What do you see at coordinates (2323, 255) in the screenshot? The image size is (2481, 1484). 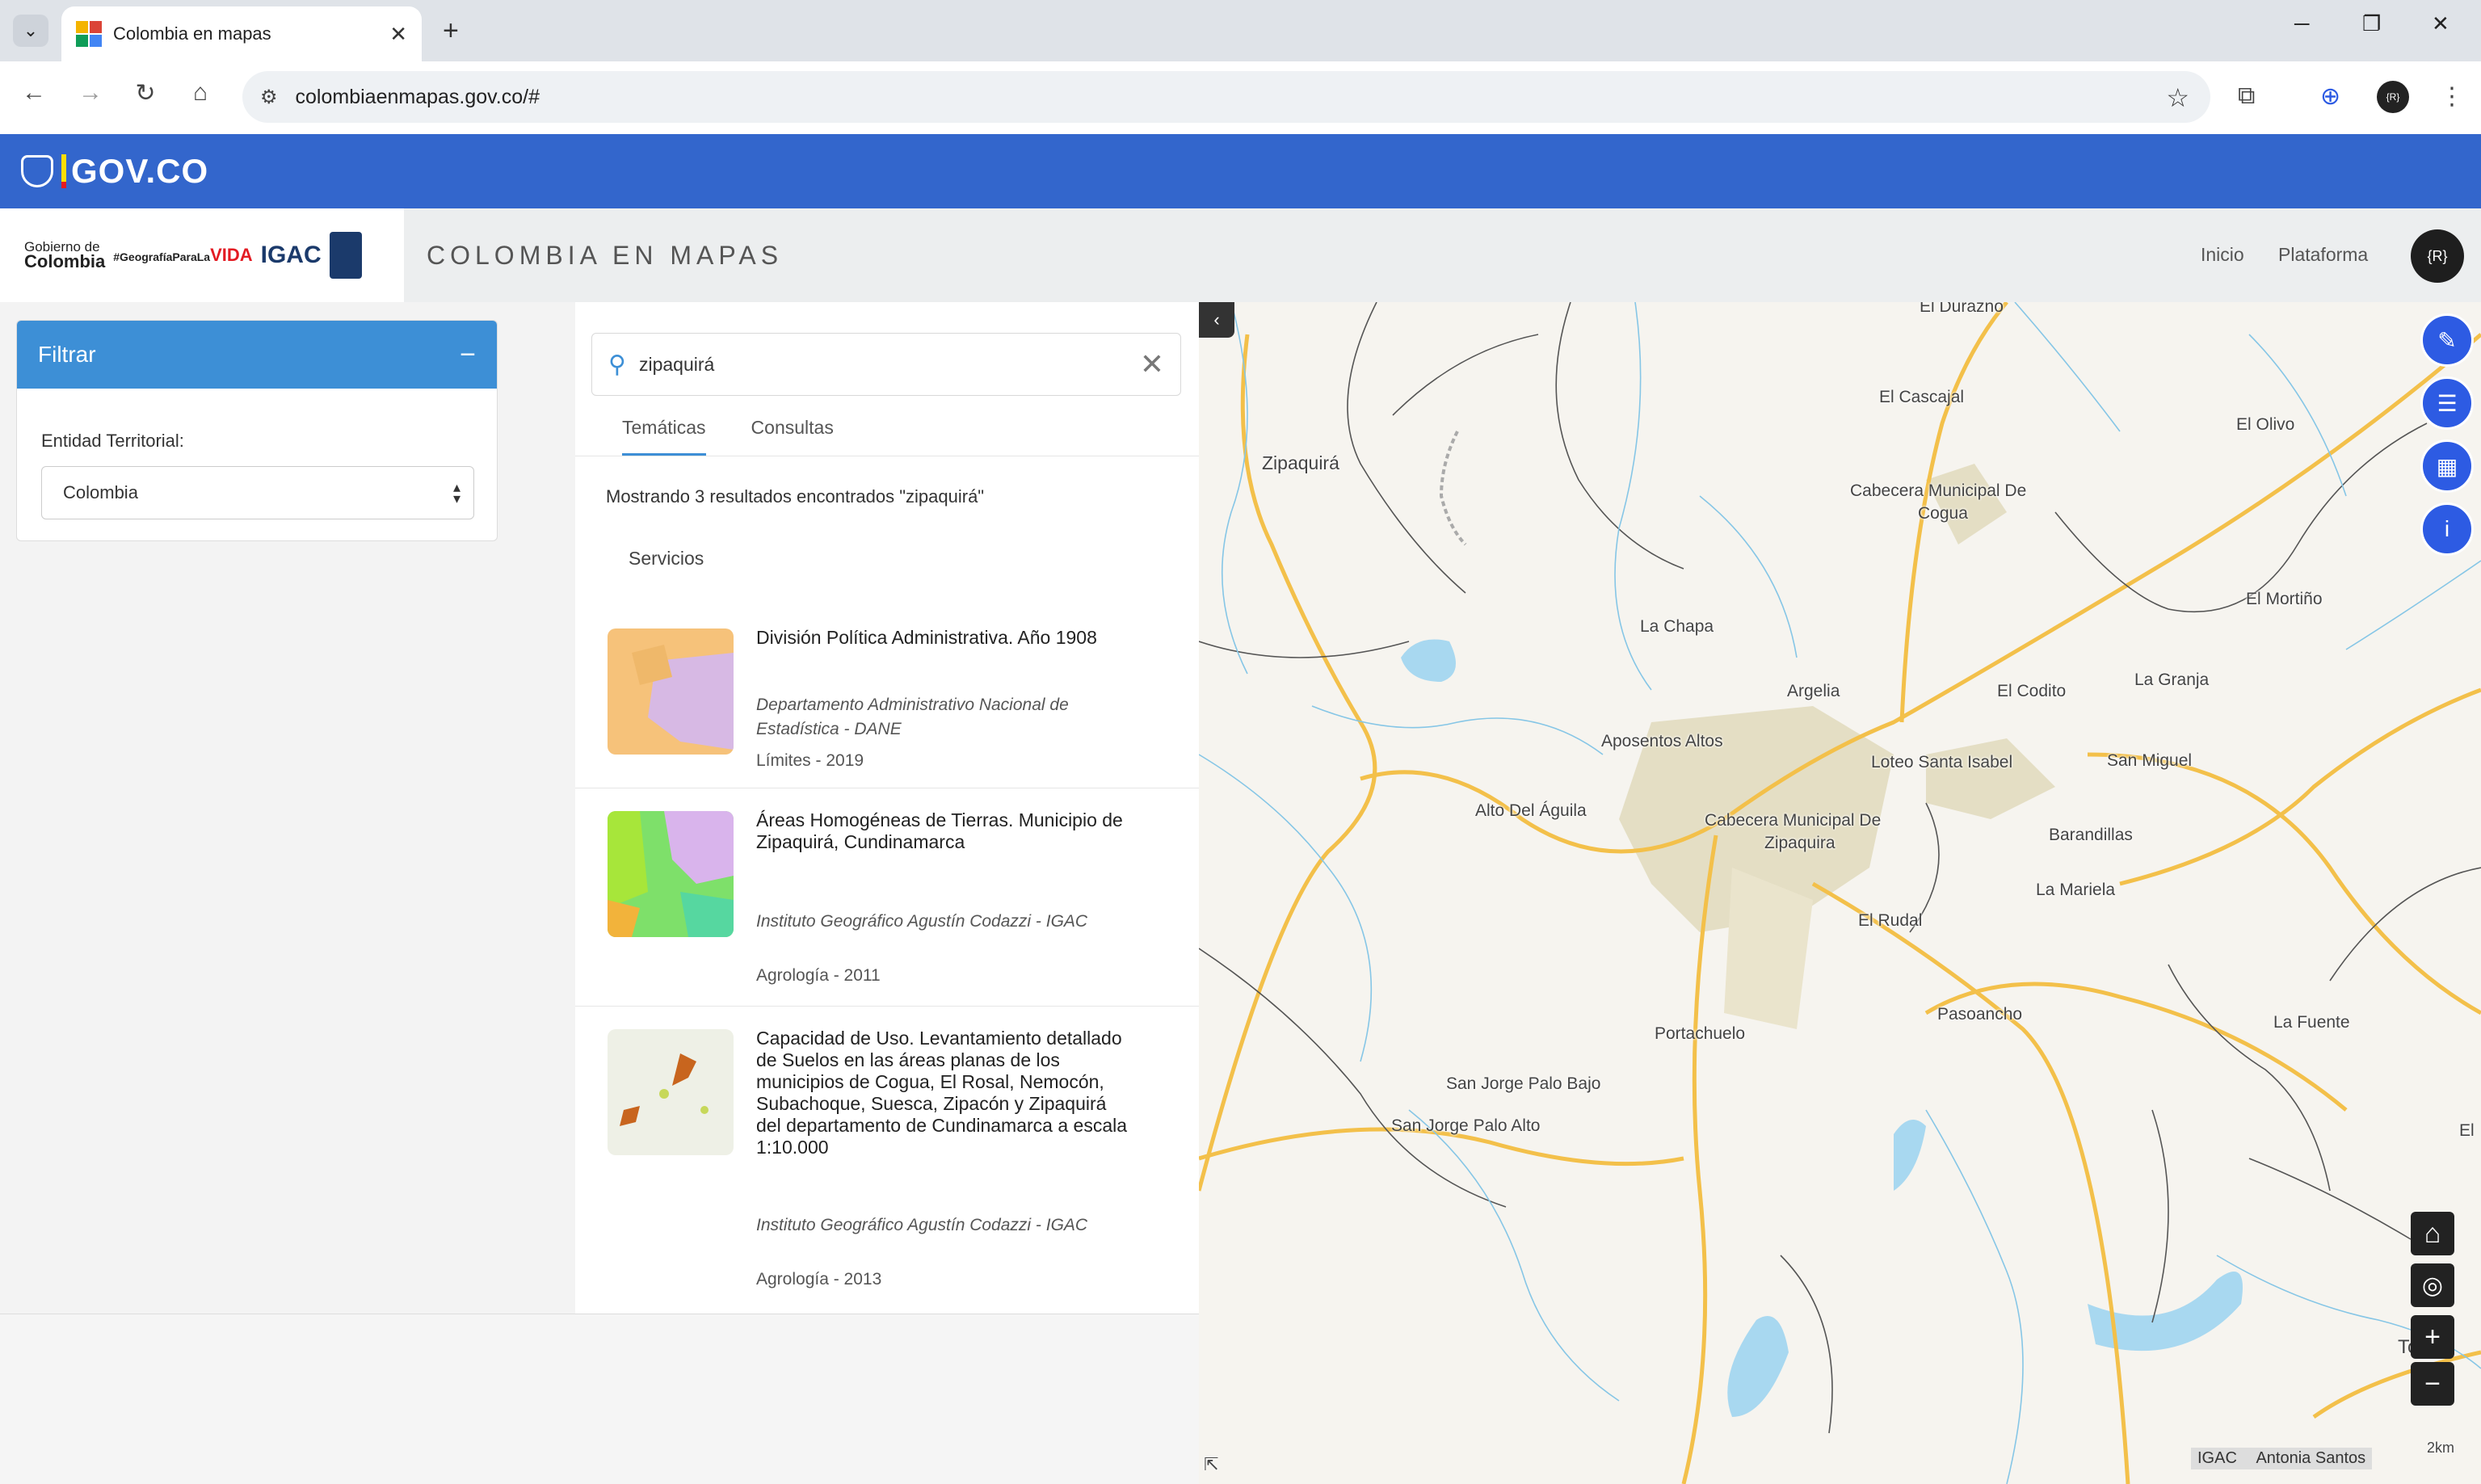 I see `nav-plataforma: Plataforma` at bounding box center [2323, 255].